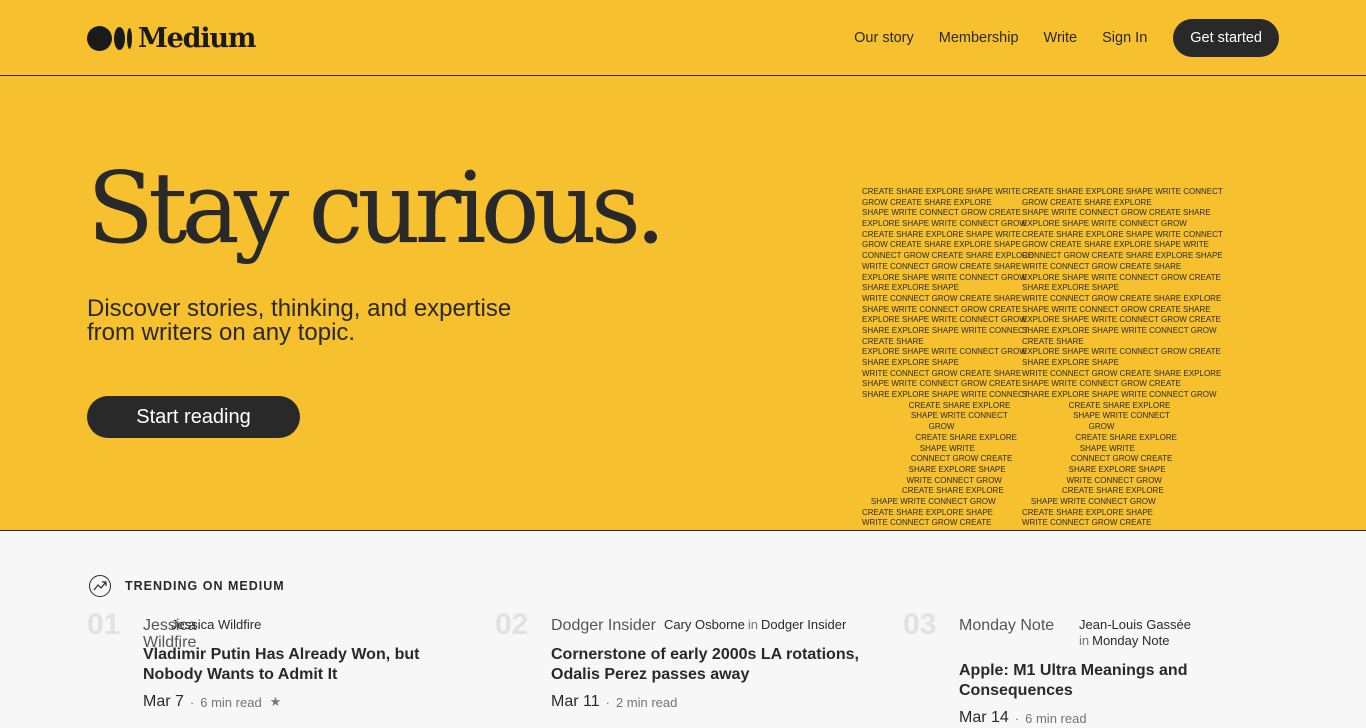 This screenshot has height=728, width=1366. I want to click on trending-label: TRENDING ON MEDIUM, so click(205, 586).